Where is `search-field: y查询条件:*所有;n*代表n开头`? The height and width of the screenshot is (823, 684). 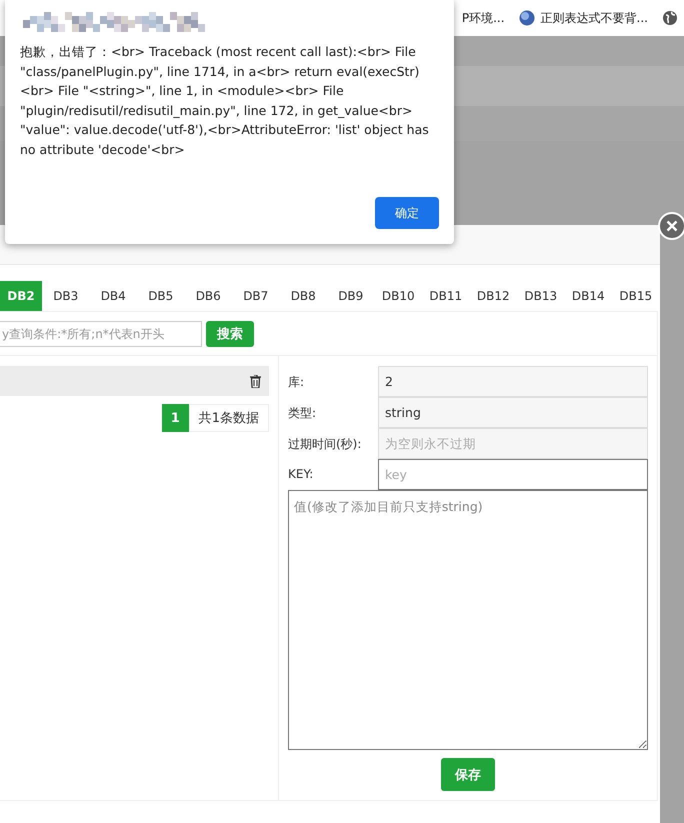 search-field: y查询条件:*所有;n*代表n开头 is located at coordinates (101, 334).